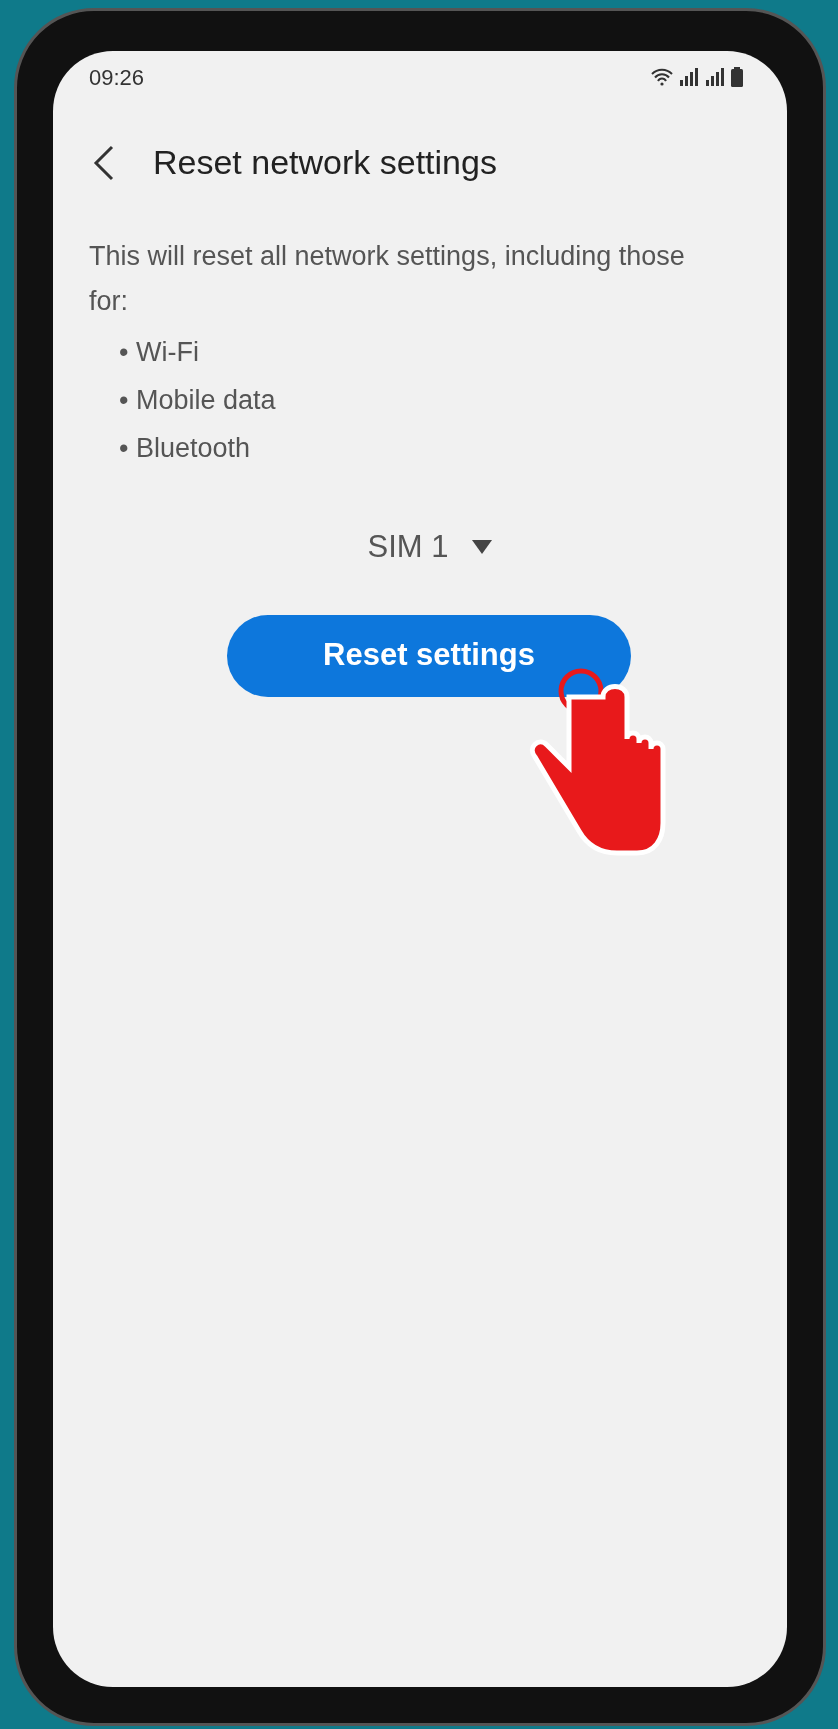  I want to click on page-title: Reset network settings, so click(325, 162).